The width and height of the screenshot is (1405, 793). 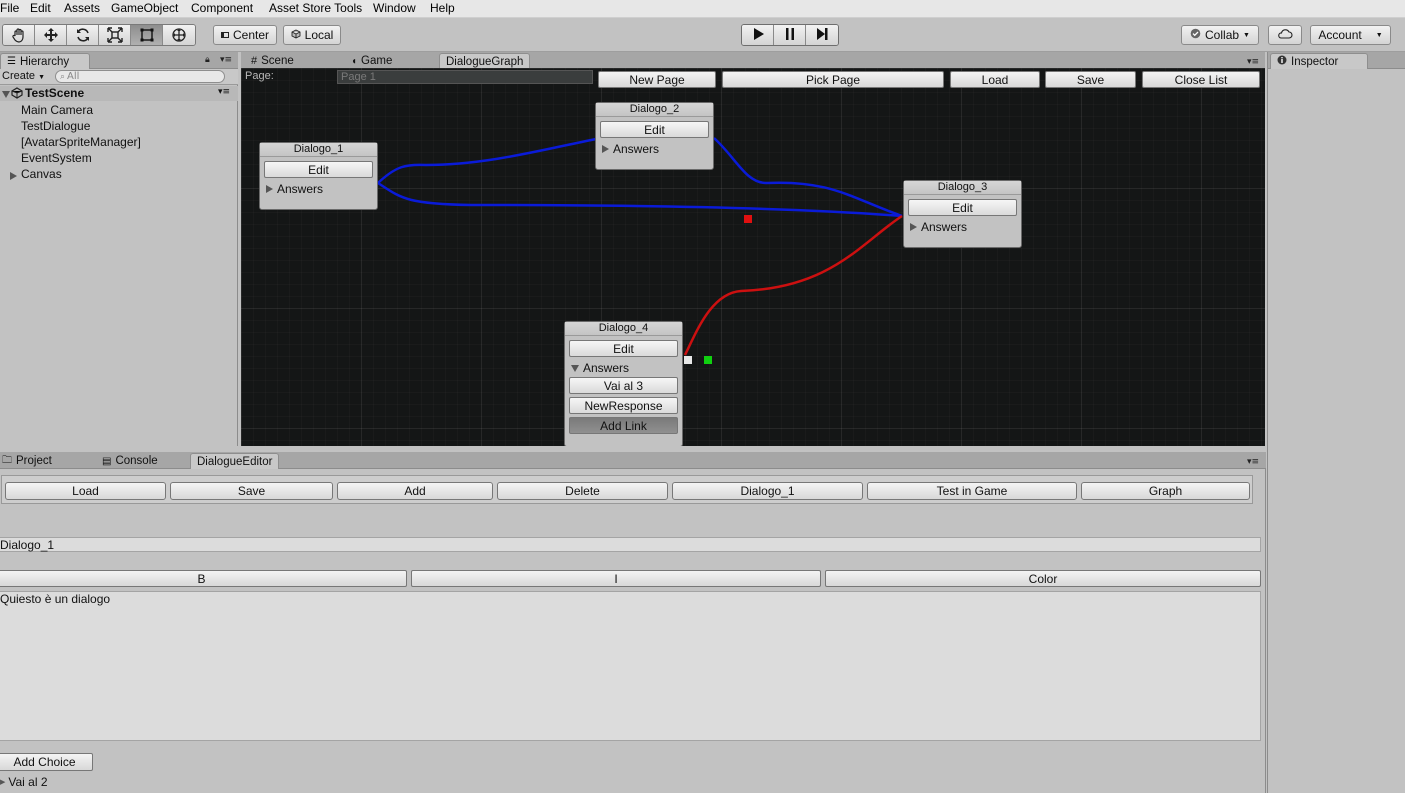 What do you see at coordinates (606, 368) in the screenshot?
I see `answers-label: Answers` at bounding box center [606, 368].